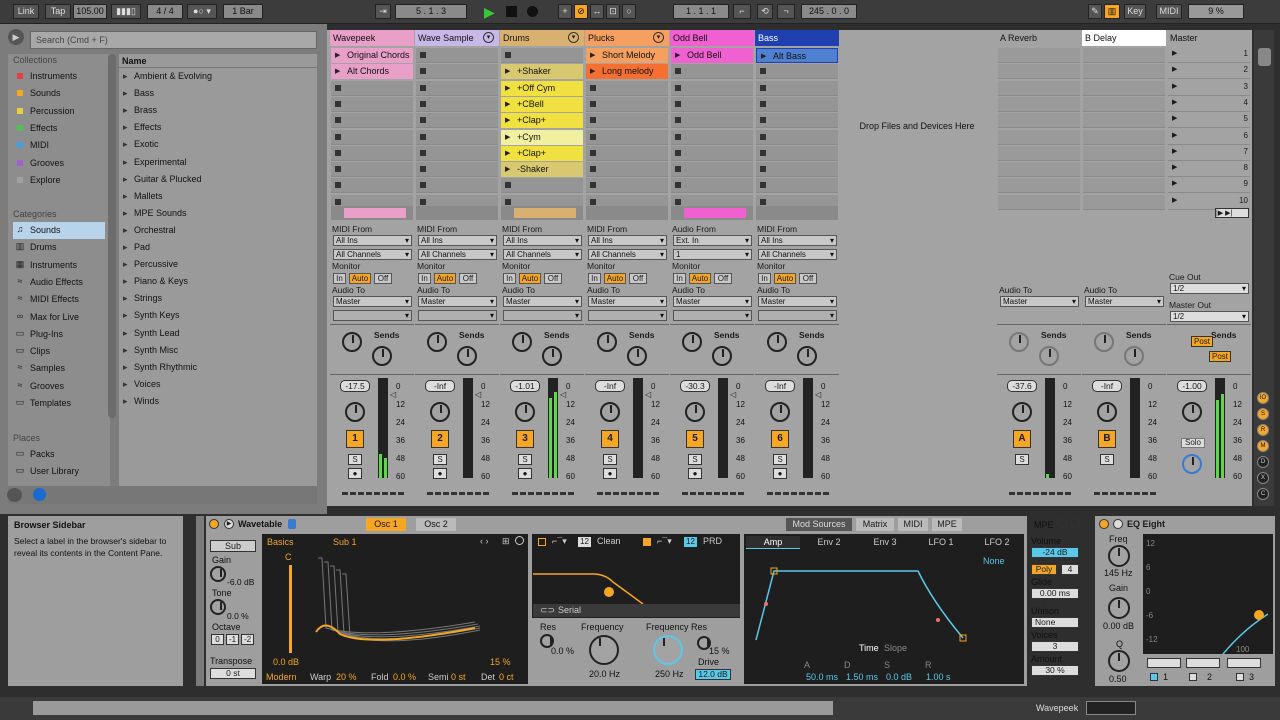  What do you see at coordinates (938, 677) in the screenshot?
I see `release-value: 1.00 s` at bounding box center [938, 677].